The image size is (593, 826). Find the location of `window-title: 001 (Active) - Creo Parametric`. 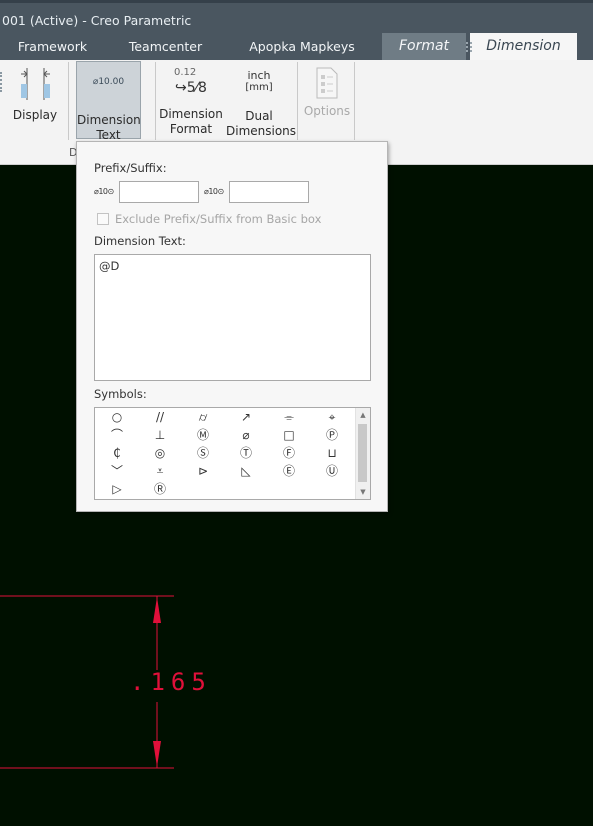

window-title: 001 (Active) - Creo Parametric is located at coordinates (296, 16).